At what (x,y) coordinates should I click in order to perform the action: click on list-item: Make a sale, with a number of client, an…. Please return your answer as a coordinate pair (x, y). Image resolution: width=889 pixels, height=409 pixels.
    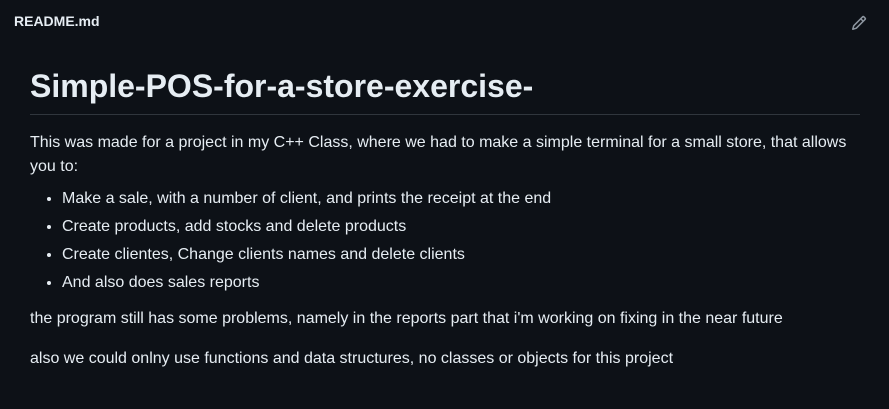
    Looking at the image, I should click on (461, 199).